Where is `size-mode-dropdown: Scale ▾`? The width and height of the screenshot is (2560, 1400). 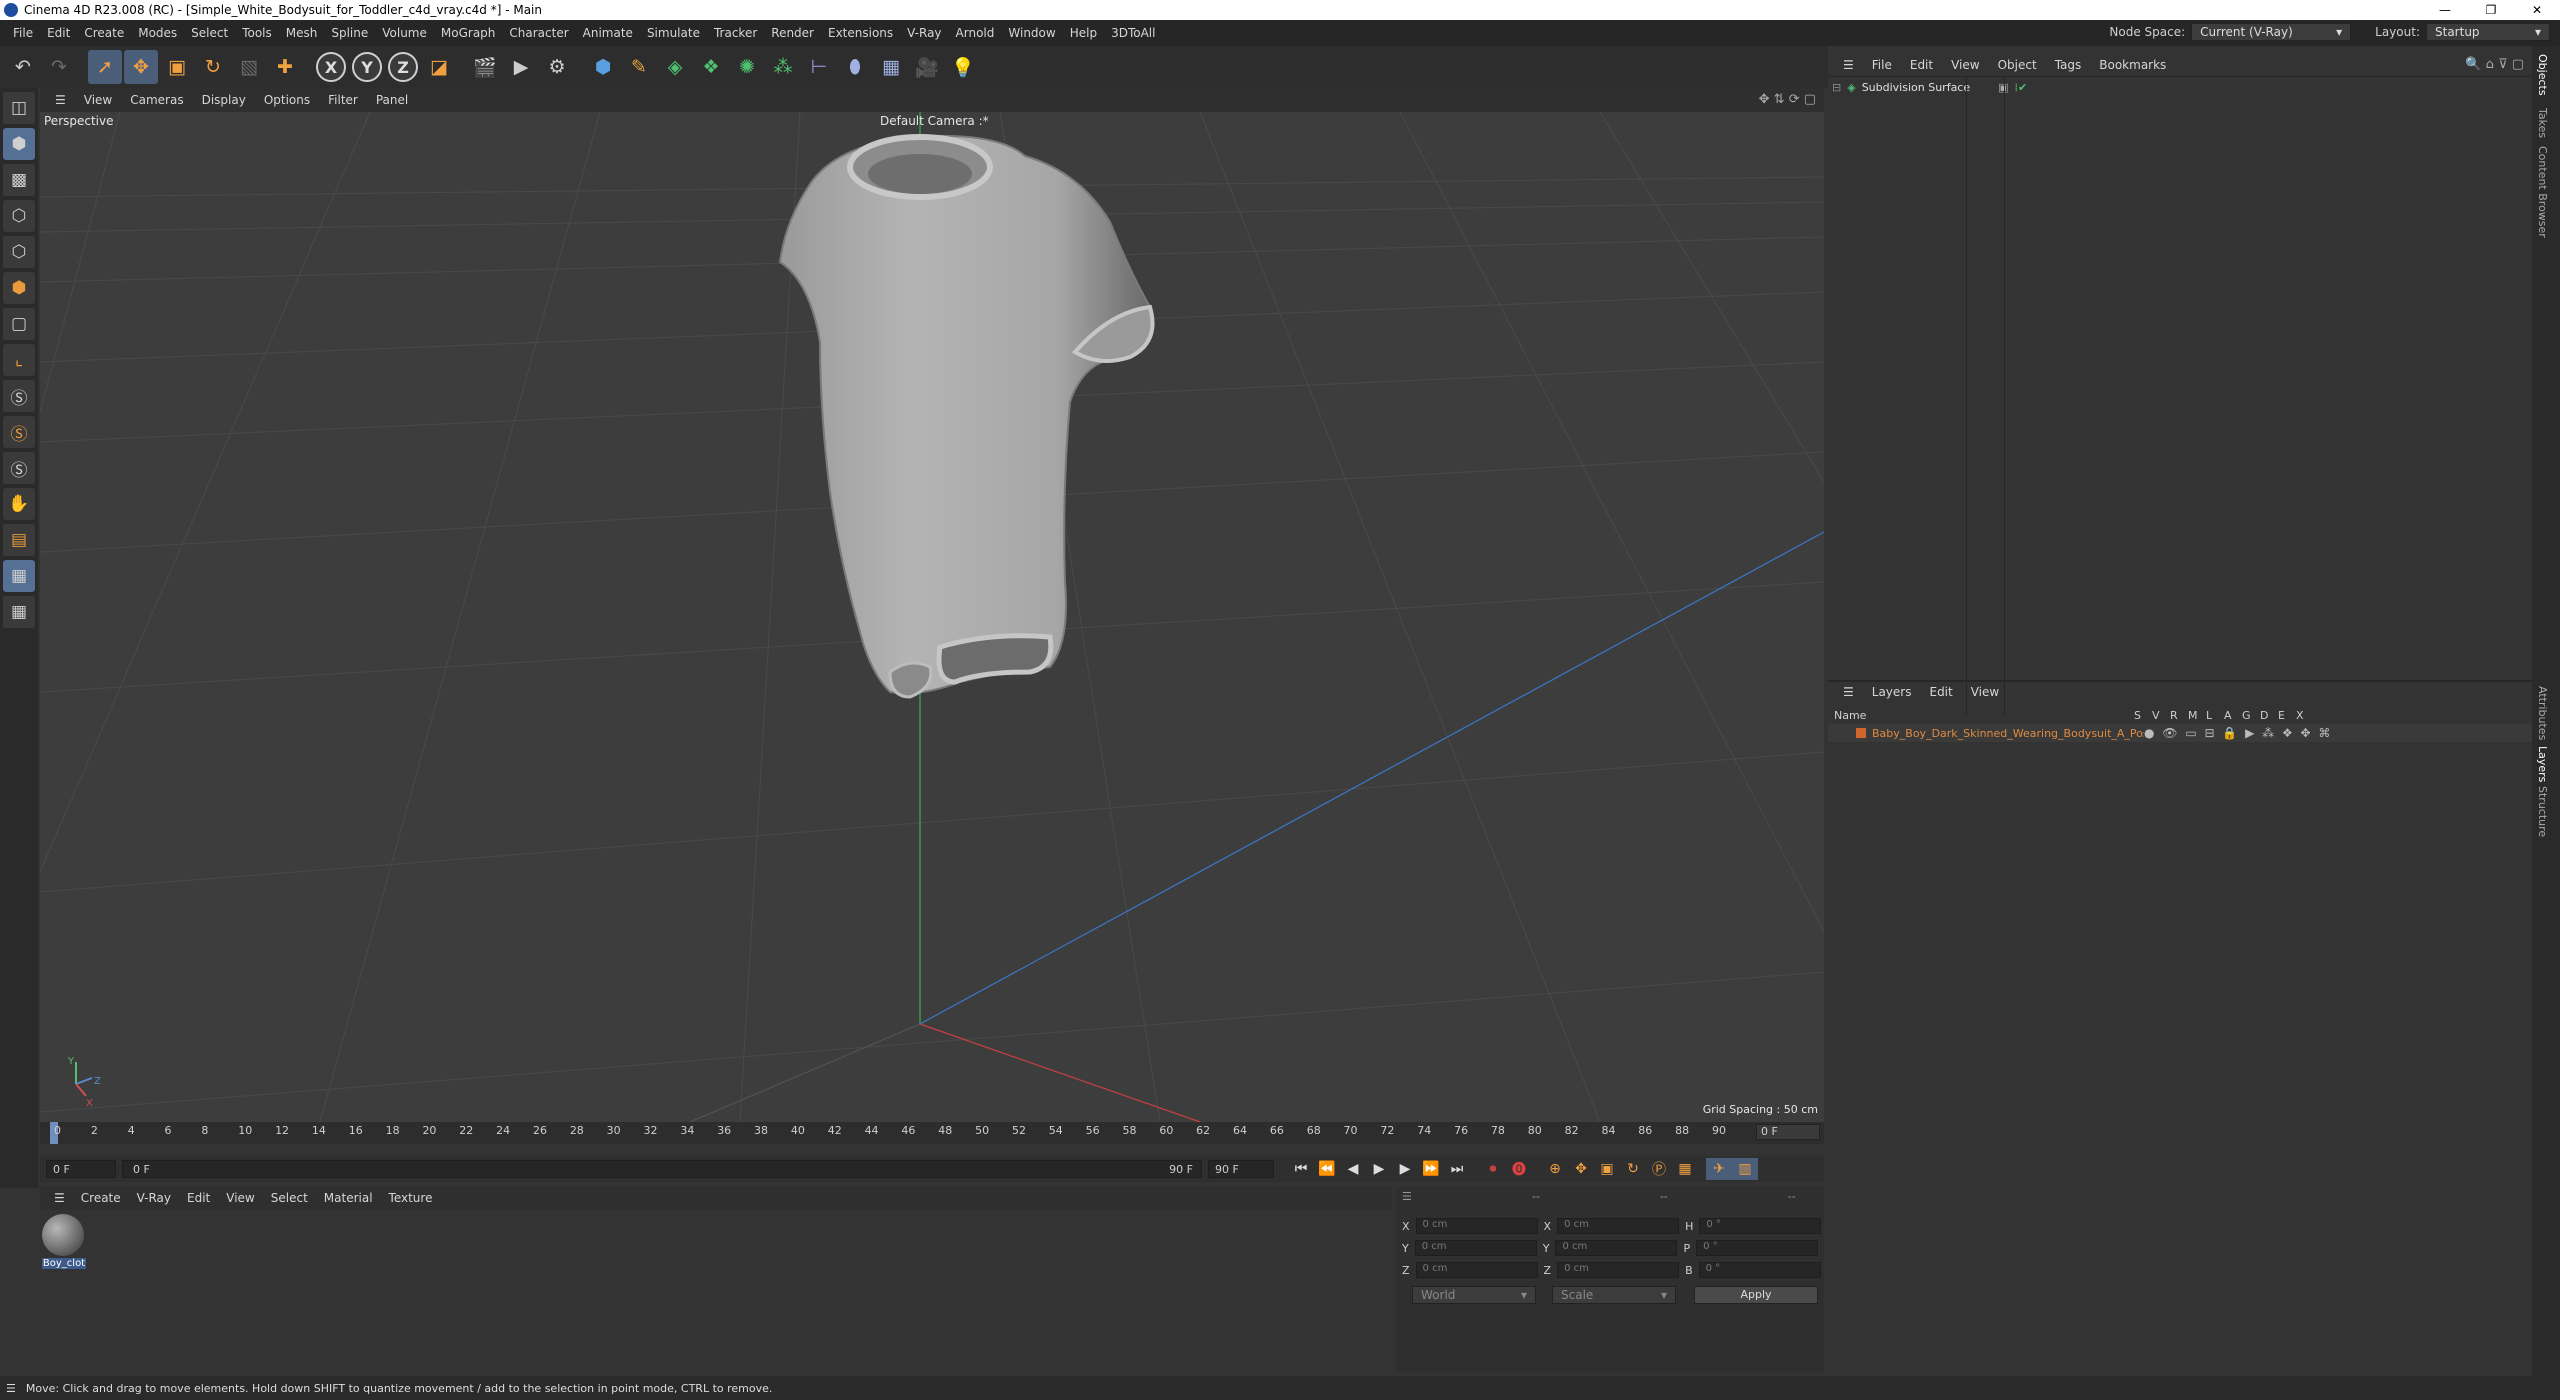
size-mode-dropdown: Scale ▾ is located at coordinates (1614, 1295).